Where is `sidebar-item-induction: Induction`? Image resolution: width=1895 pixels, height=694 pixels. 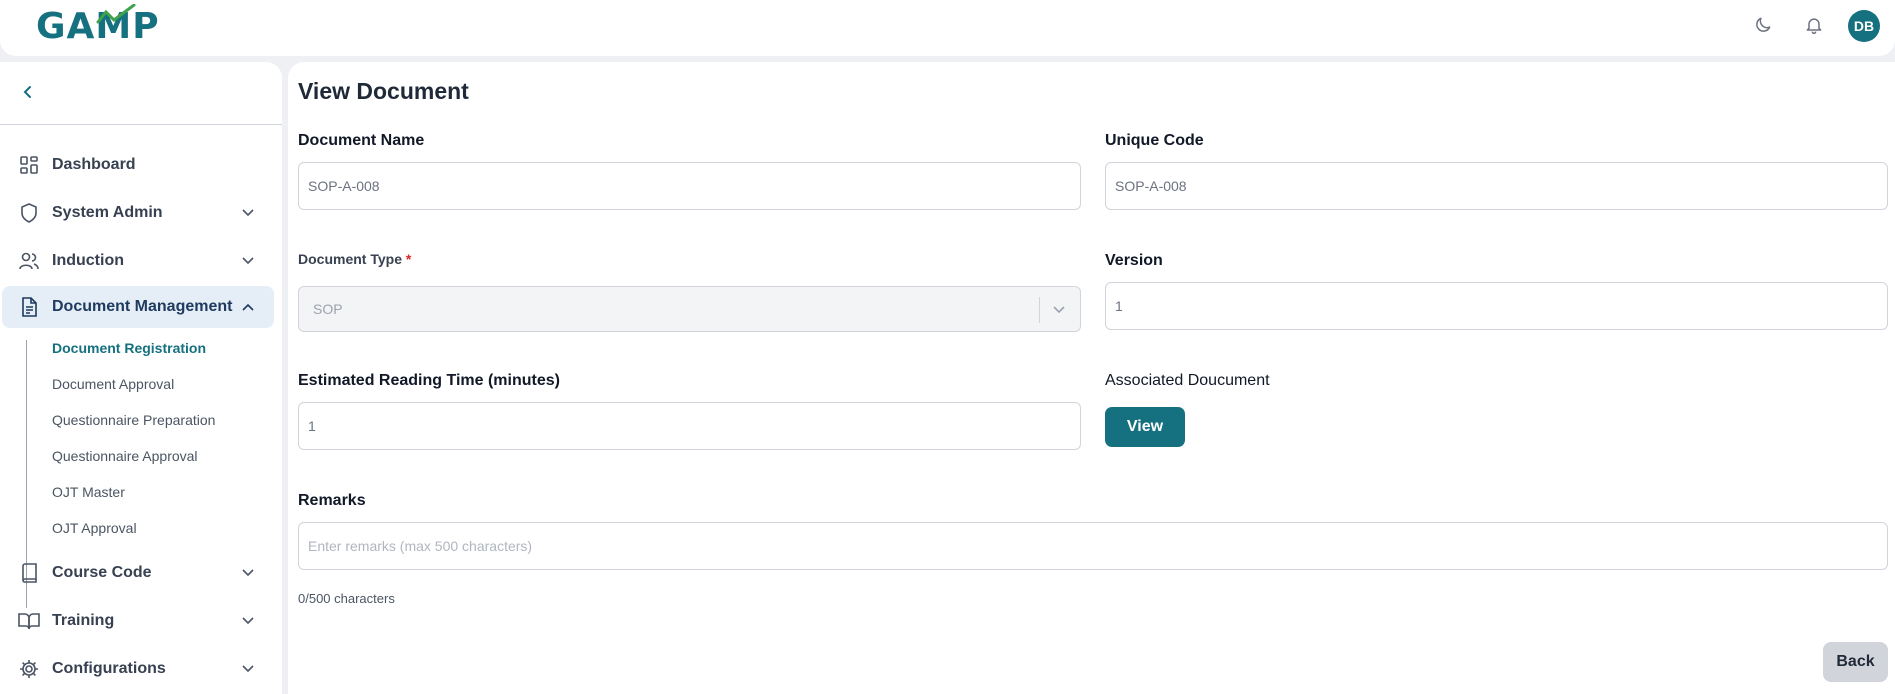
sidebar-item-induction: Induction is located at coordinates (138, 261).